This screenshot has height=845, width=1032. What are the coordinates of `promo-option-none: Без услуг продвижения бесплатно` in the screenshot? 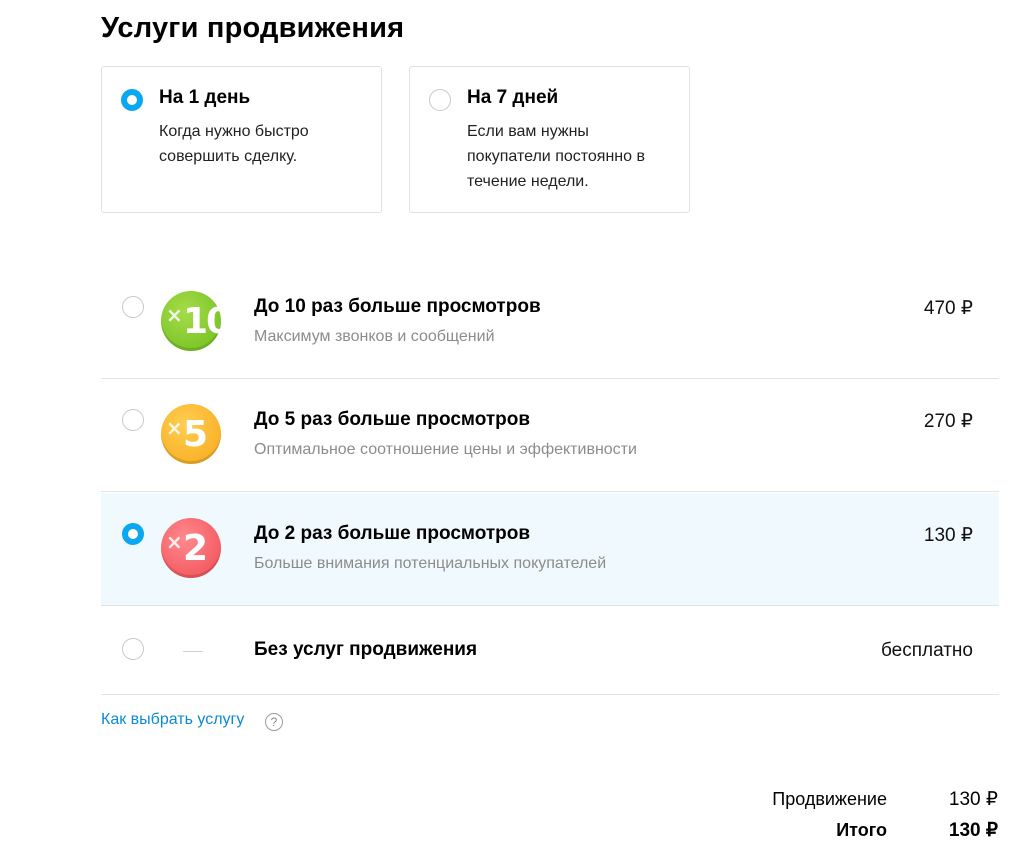 It's located at (550, 650).